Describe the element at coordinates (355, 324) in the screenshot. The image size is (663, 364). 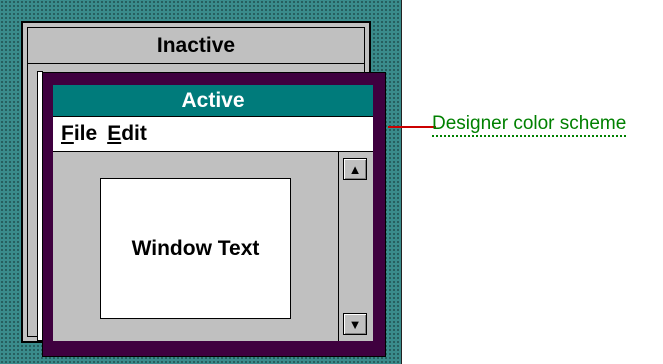
I see `scroll-down-arrow-icon: ▼` at that location.